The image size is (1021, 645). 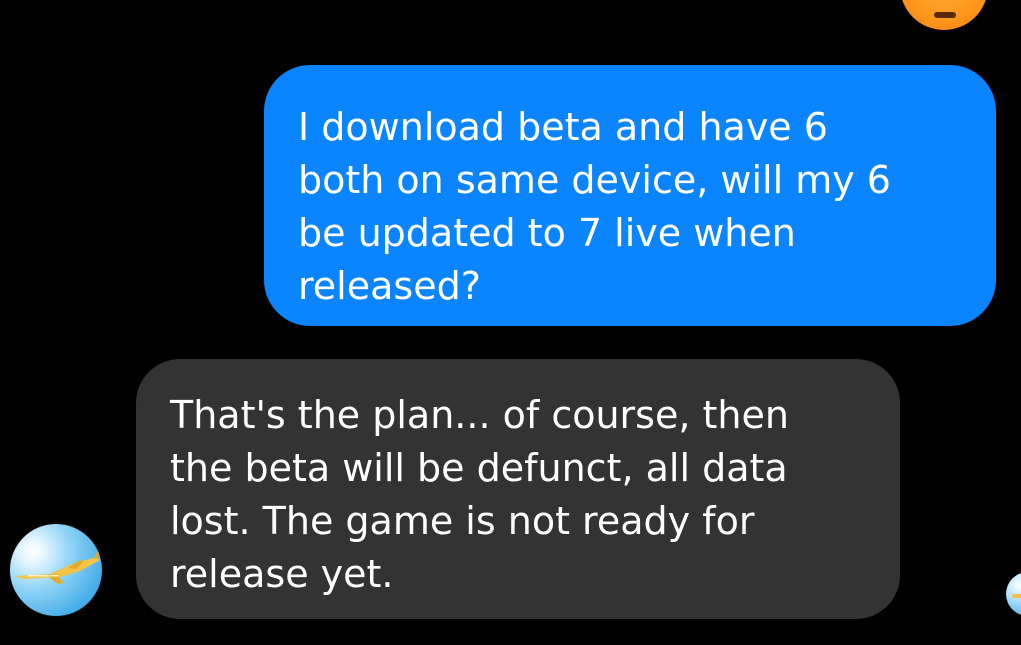 I want to click on read-receipt-avatar, so click(x=1013, y=594).